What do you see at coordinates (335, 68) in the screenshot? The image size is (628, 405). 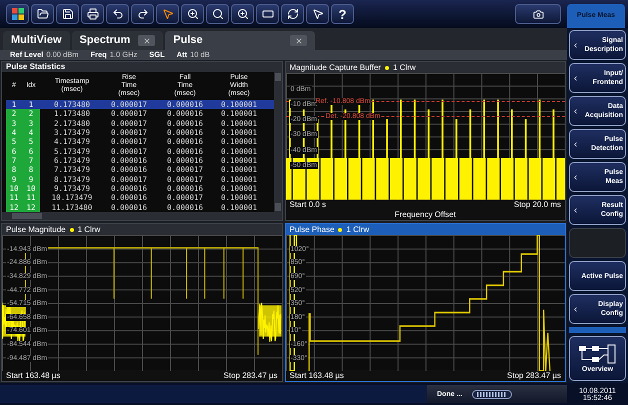 I see `panel-title: Magnitude Capture Buffer` at bounding box center [335, 68].